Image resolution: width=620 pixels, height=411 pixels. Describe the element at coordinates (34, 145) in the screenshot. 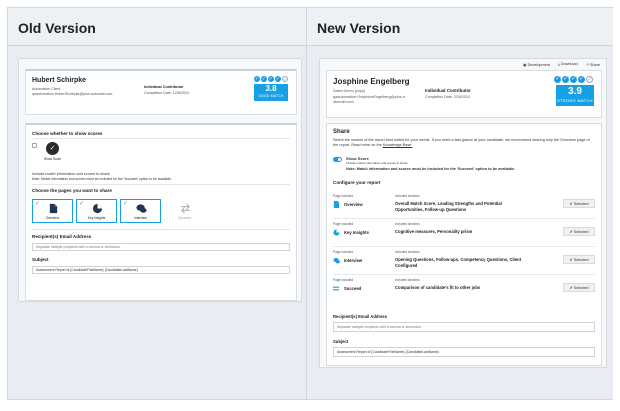

I see `show-score-checkbox` at that location.